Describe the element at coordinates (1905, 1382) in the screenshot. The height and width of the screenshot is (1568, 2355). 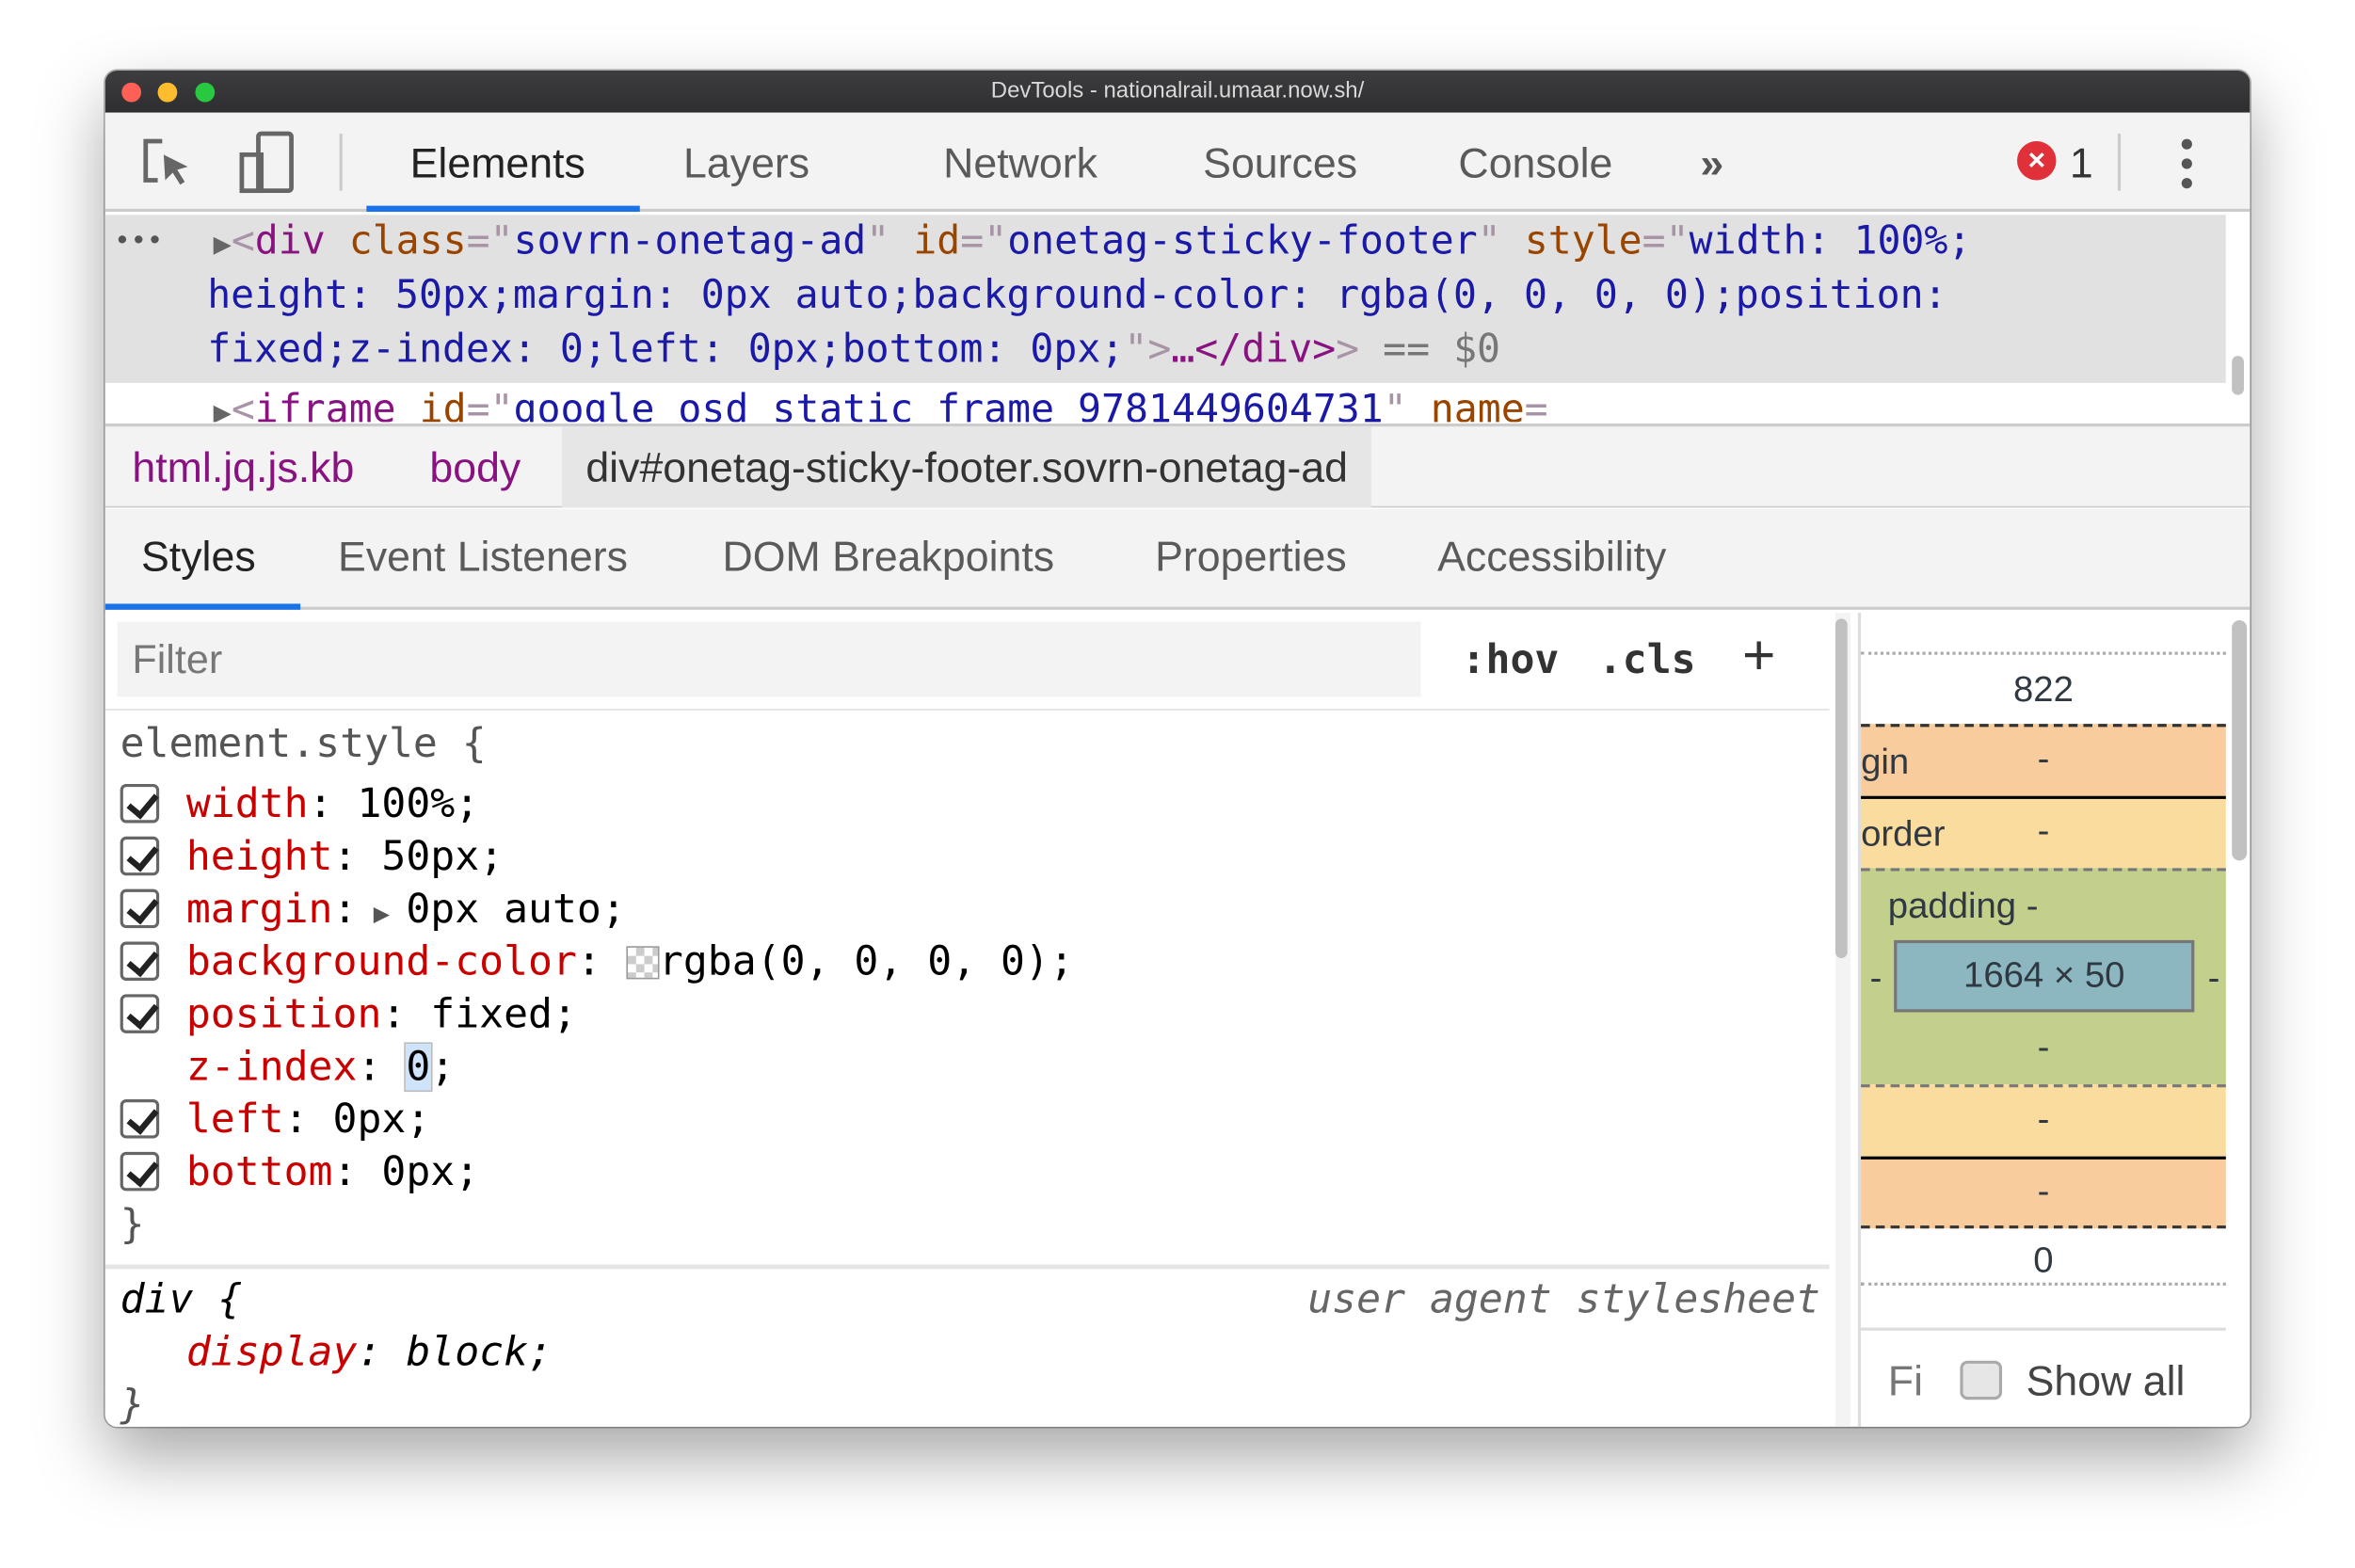
I see `computed-filter-input: Fi` at that location.